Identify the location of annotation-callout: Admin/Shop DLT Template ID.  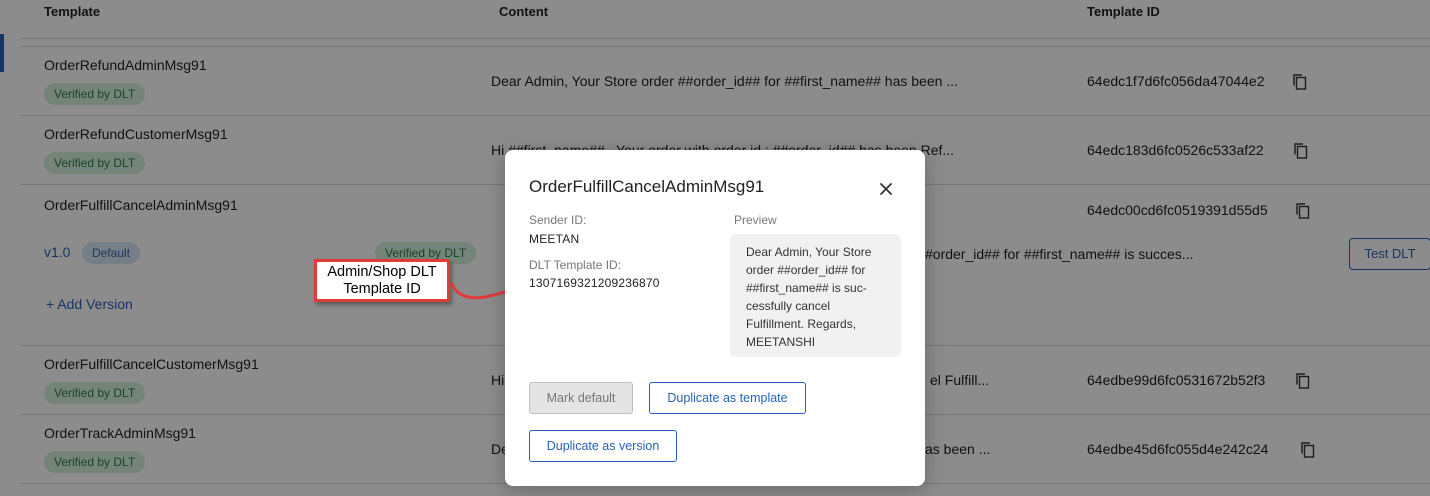
(382, 280).